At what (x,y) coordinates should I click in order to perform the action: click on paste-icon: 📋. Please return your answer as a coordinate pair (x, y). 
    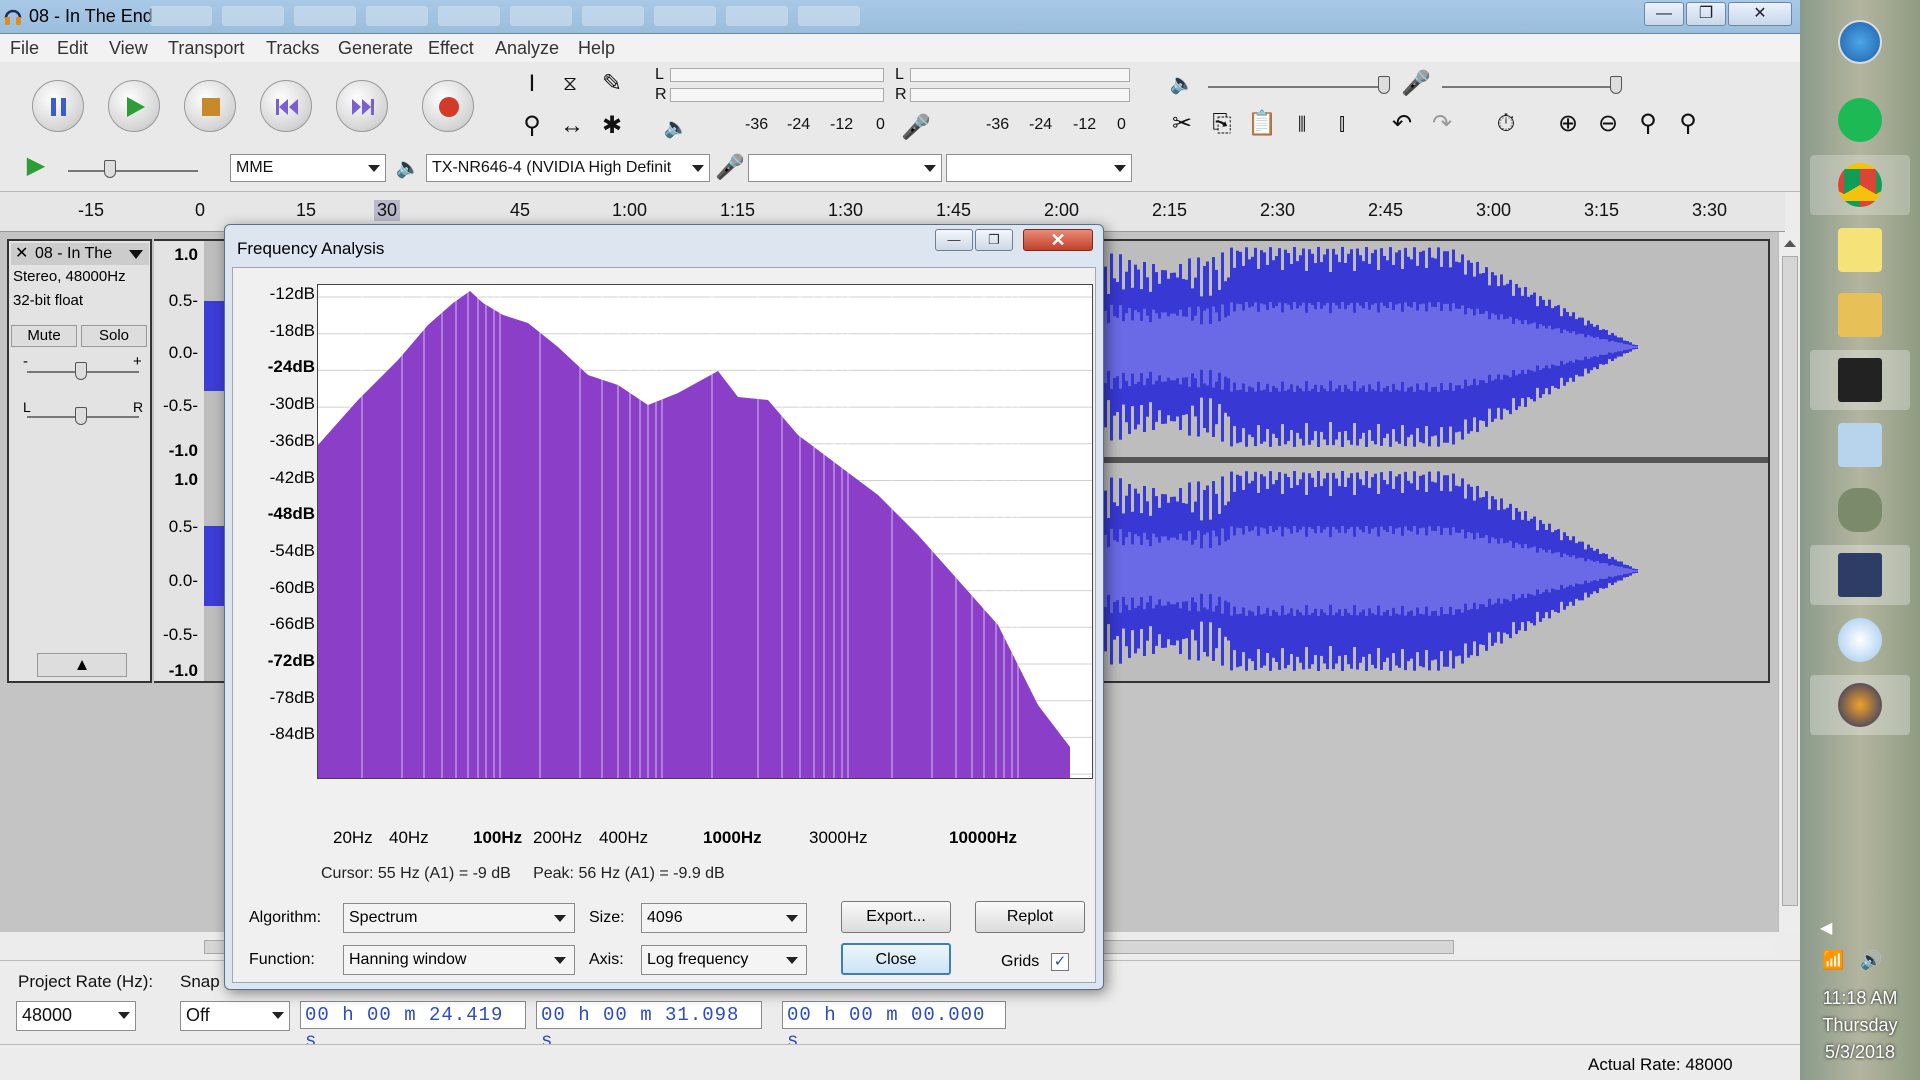
    Looking at the image, I should click on (1262, 124).